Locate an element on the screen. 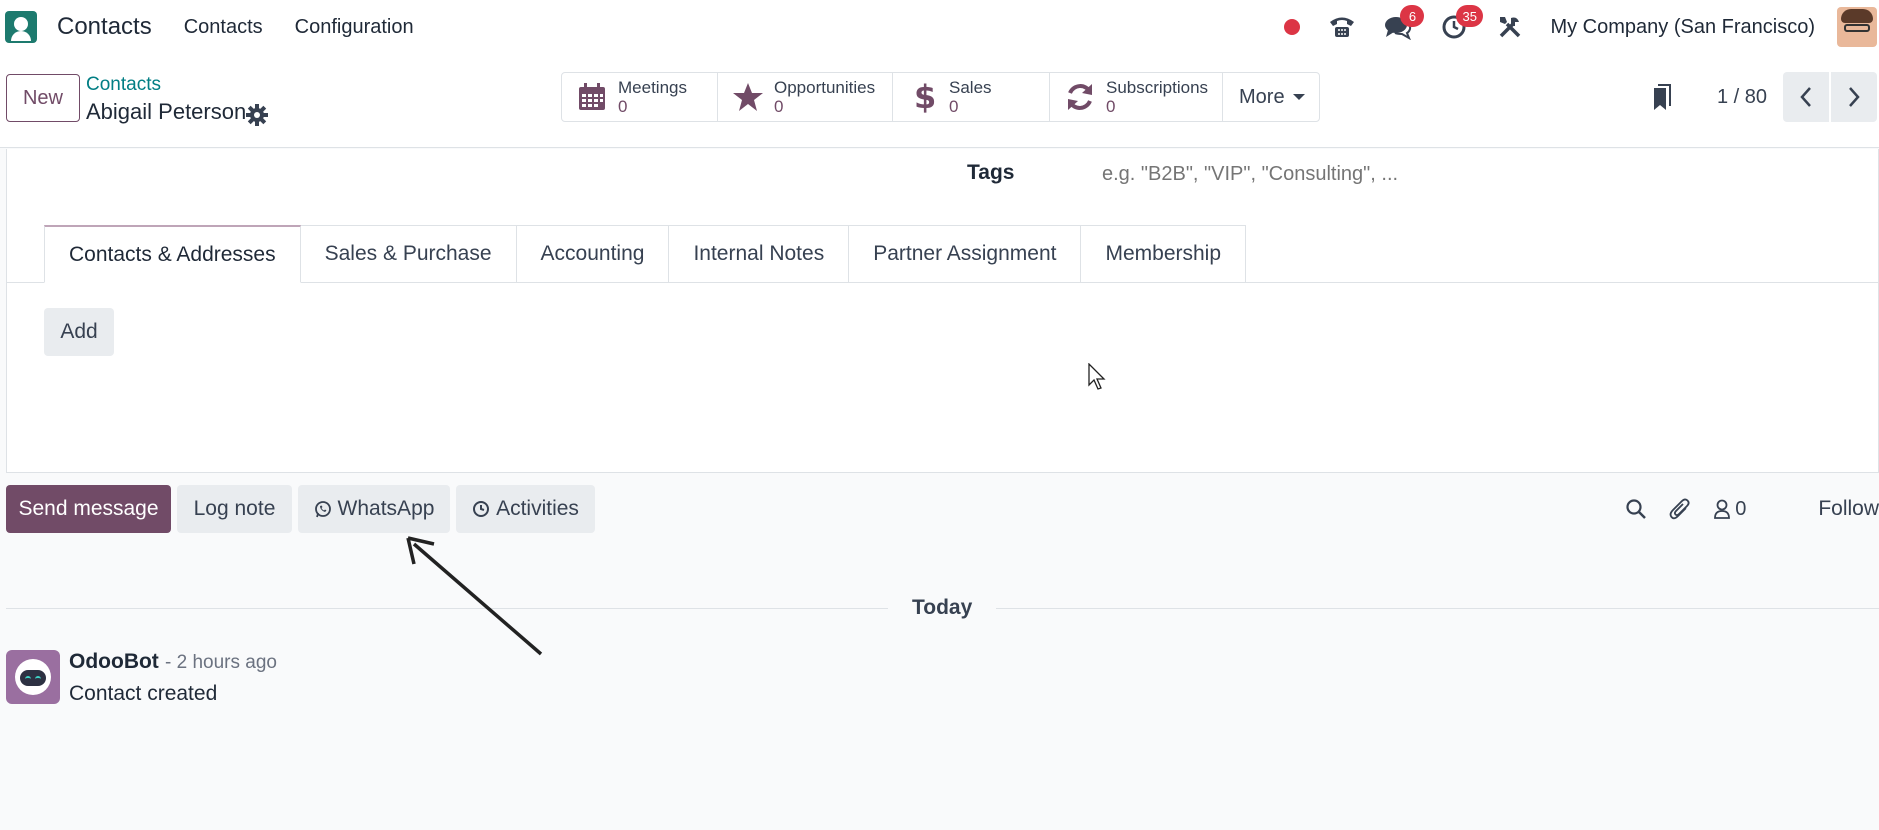  tab-membership: Membership is located at coordinates (1164, 254).